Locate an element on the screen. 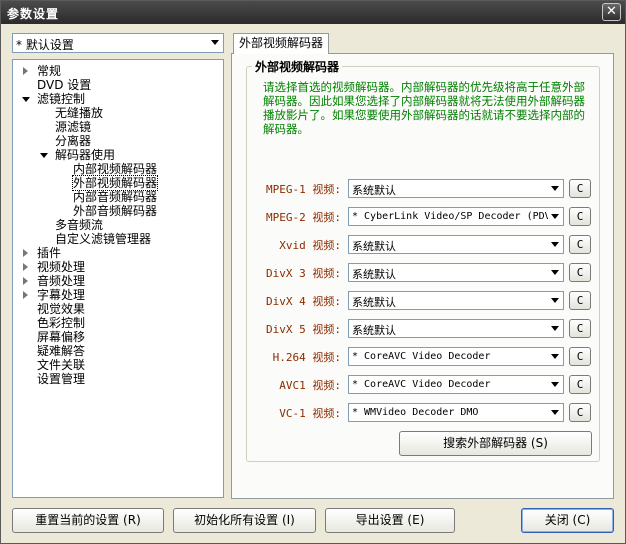 The height and width of the screenshot is (544, 626). preset-value: * 默认设置 is located at coordinates (45, 45).